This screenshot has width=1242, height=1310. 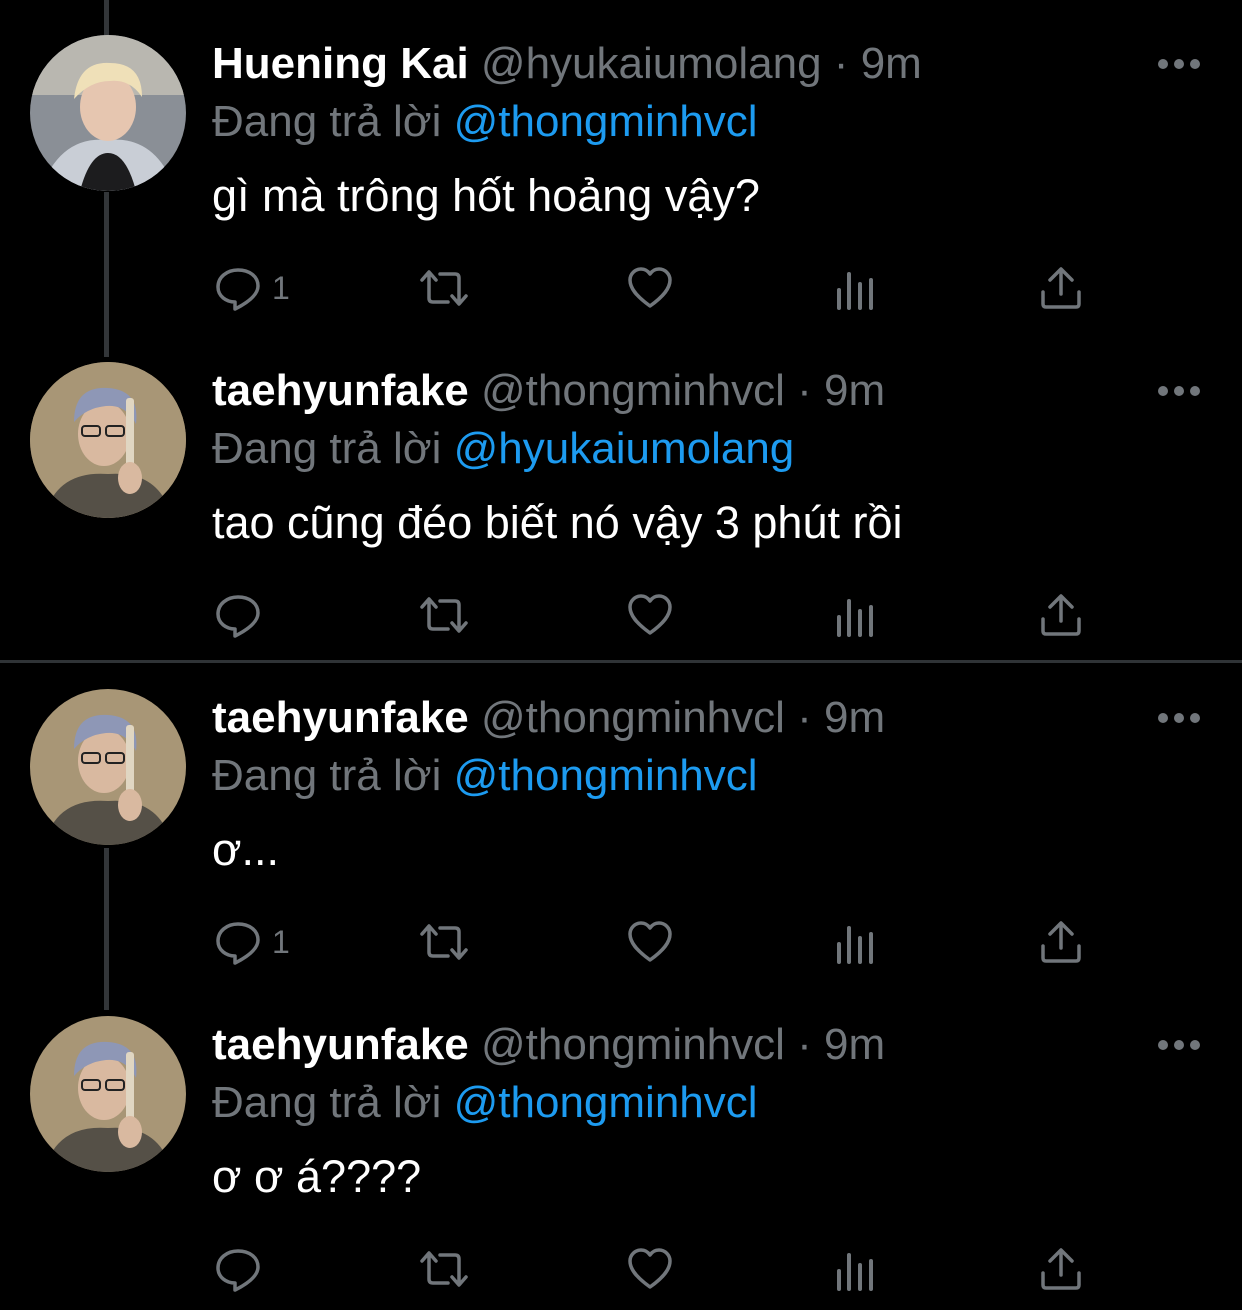 I want to click on tweet-text: ơ ơ á????, so click(x=317, y=1176).